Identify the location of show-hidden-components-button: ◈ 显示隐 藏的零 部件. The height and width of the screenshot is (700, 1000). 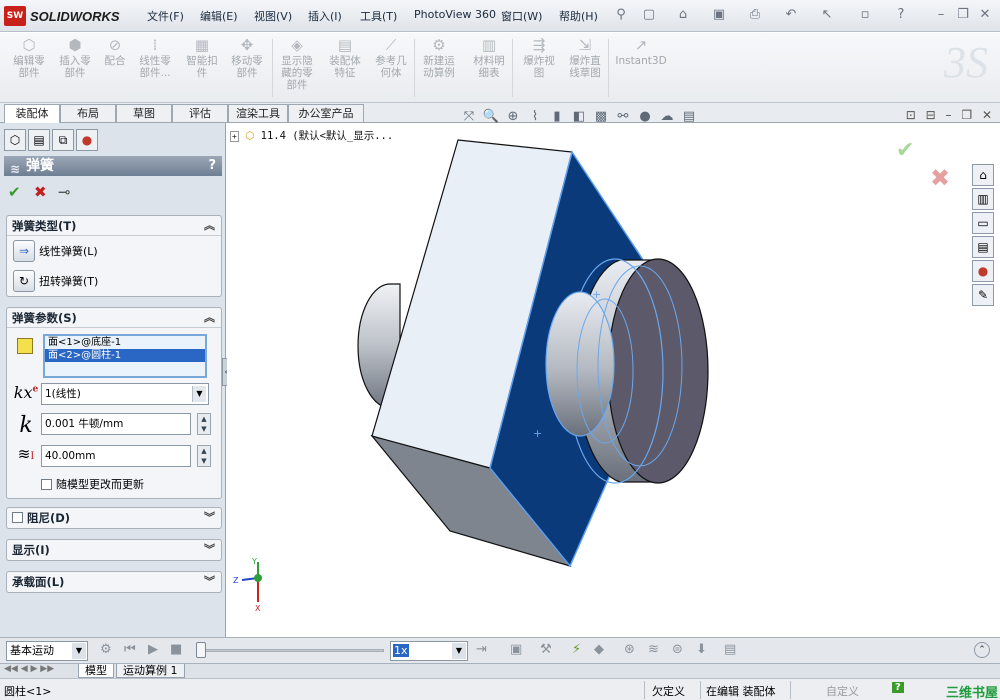
(297, 64).